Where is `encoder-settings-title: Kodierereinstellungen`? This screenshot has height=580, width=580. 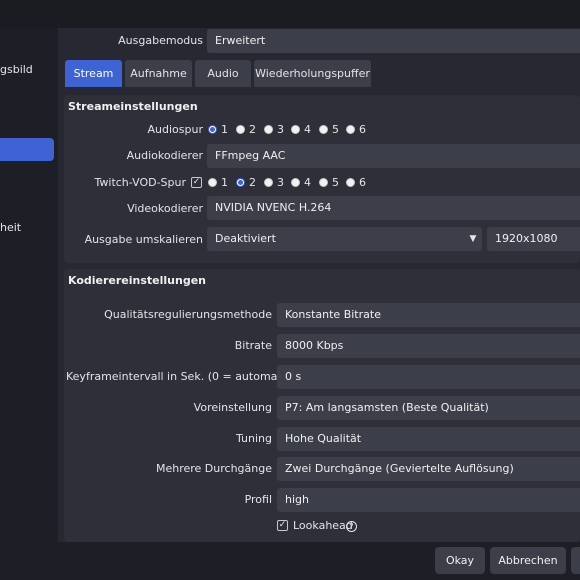
encoder-settings-title: Kodierereinstellungen is located at coordinates (137, 280).